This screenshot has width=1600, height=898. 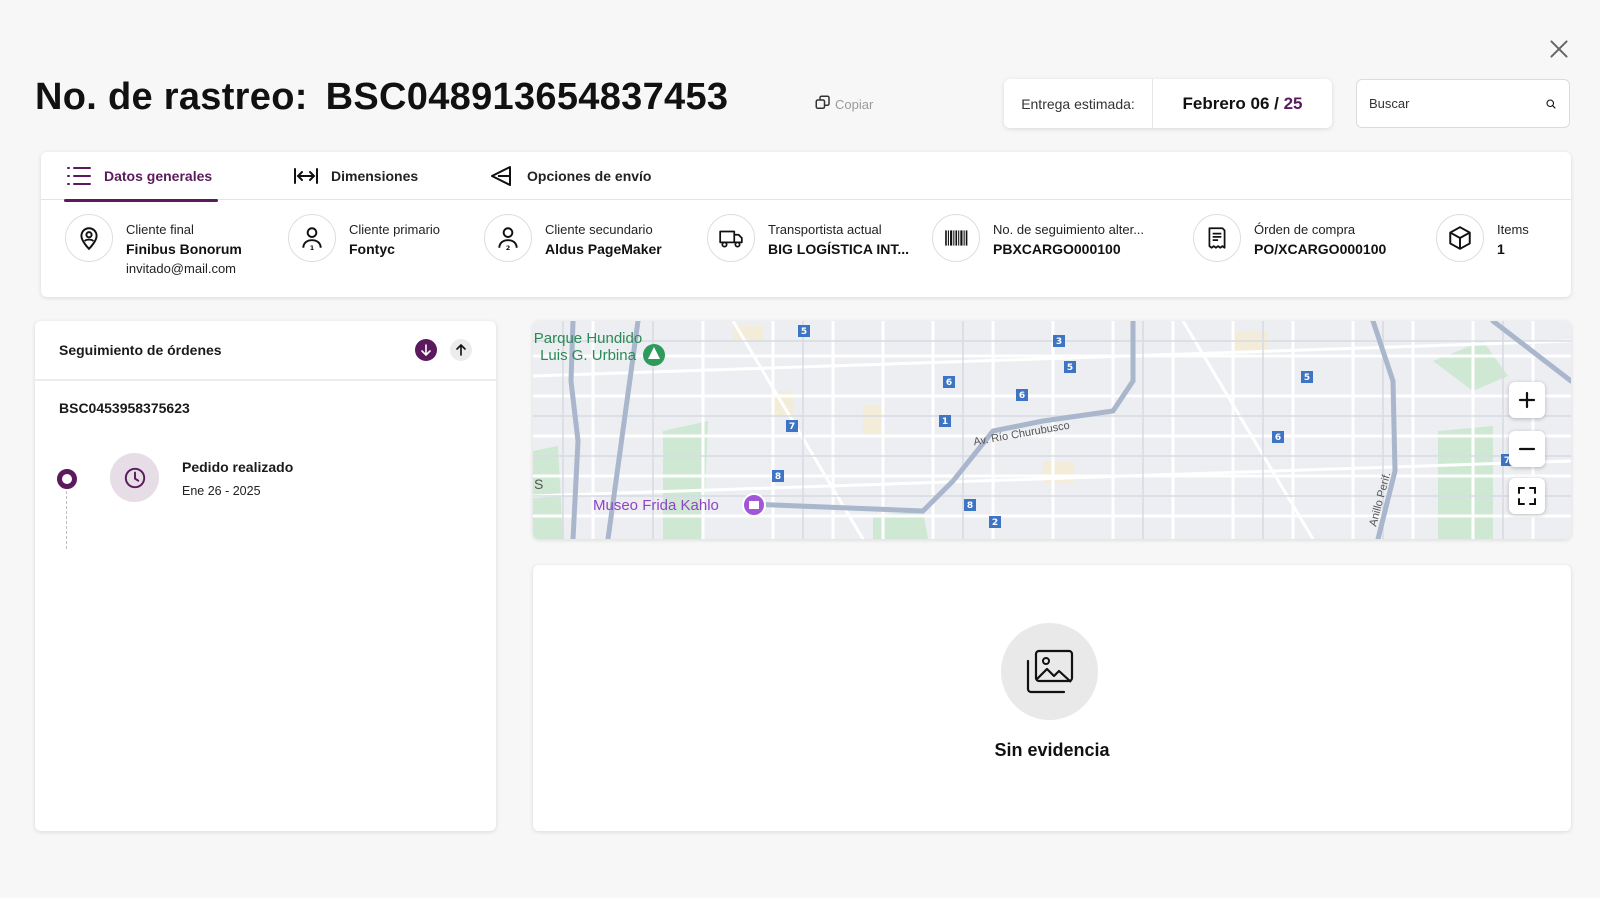 What do you see at coordinates (527, 97) in the screenshot?
I see `tracking-number: BSC0489136548374​53` at bounding box center [527, 97].